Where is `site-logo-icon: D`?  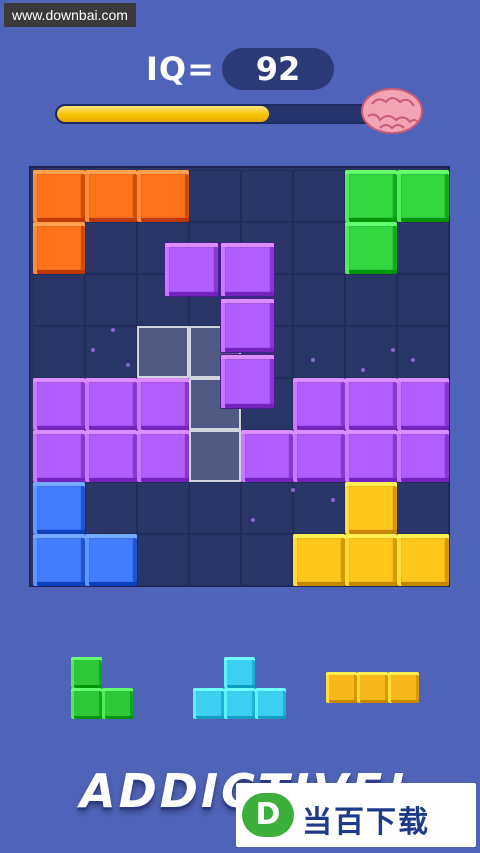 site-logo-icon: D is located at coordinates (268, 815).